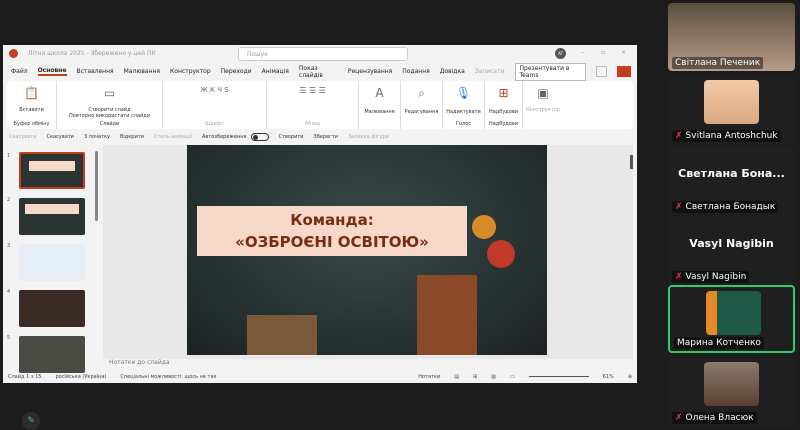 The width and height of the screenshot is (800, 430). Describe the element at coordinates (731, 181) in the screenshot. I see `participant-tile: Светлана Бона... ✗ Светлана Бонадык` at that location.